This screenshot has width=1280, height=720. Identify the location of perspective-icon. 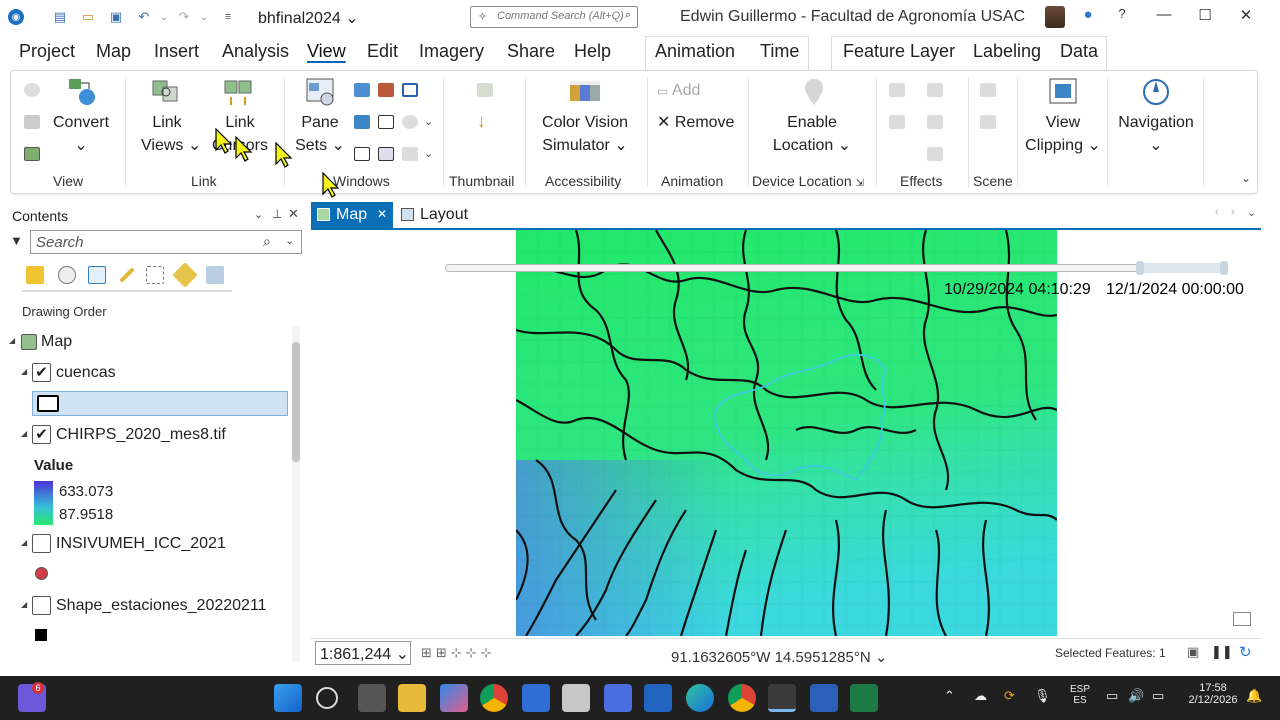
(215, 275).